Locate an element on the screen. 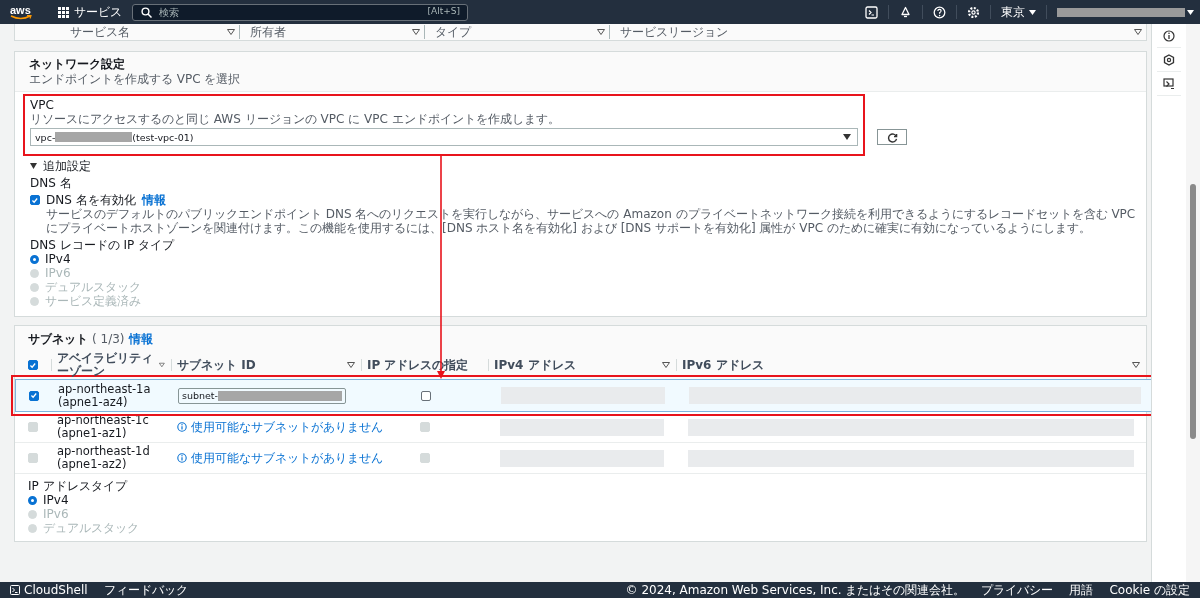  field-description: リソースにアクセスするのと同じ AWS リージョンの VPC に VPC エンドポイントを作成します。 is located at coordinates (295, 119).